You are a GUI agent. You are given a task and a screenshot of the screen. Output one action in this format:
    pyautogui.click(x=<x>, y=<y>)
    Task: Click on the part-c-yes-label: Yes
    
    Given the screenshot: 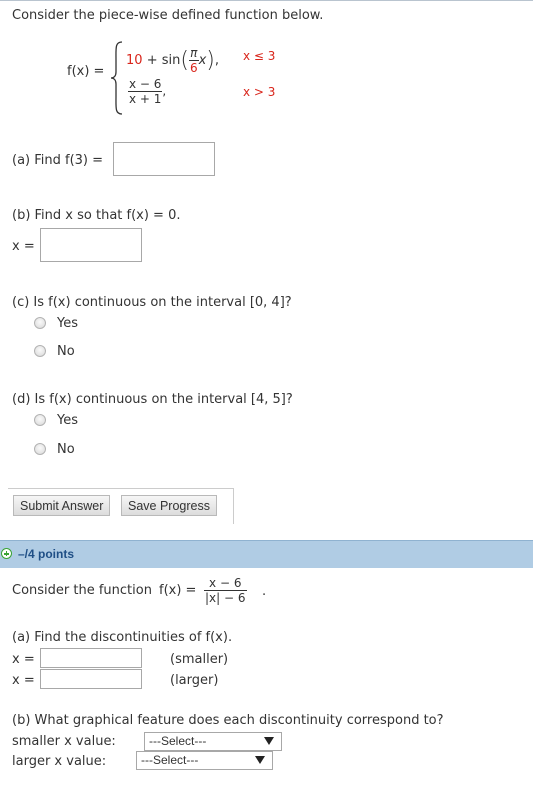 What is the action you would take?
    pyautogui.click(x=67, y=323)
    